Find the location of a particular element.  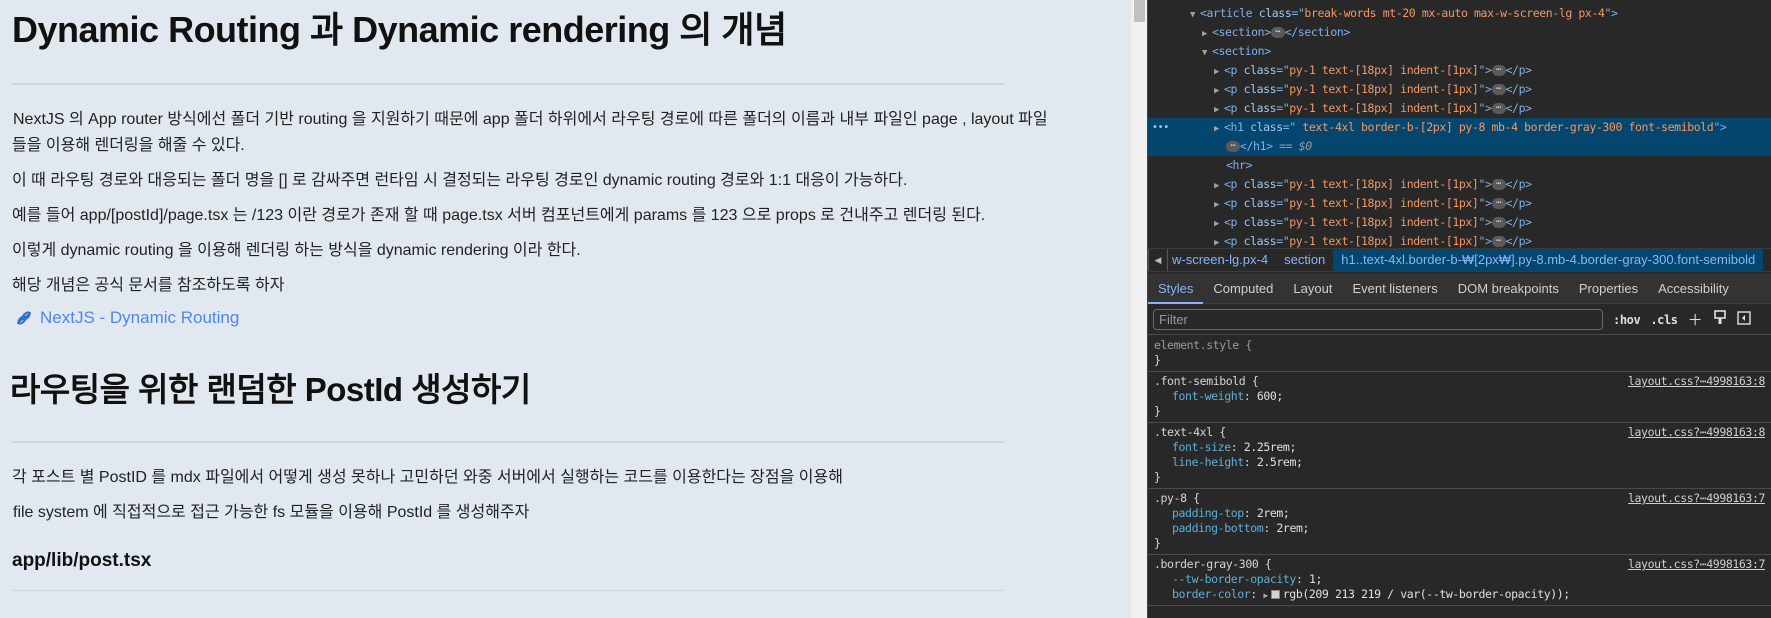

link-label: NextJS - Dynamic Routing is located at coordinates (139, 318).